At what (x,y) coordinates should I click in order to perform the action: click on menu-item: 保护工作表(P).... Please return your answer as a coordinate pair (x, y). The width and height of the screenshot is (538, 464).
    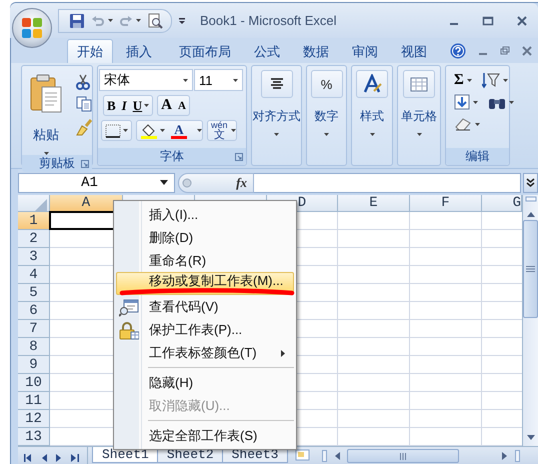
    Looking at the image, I should click on (205, 329).